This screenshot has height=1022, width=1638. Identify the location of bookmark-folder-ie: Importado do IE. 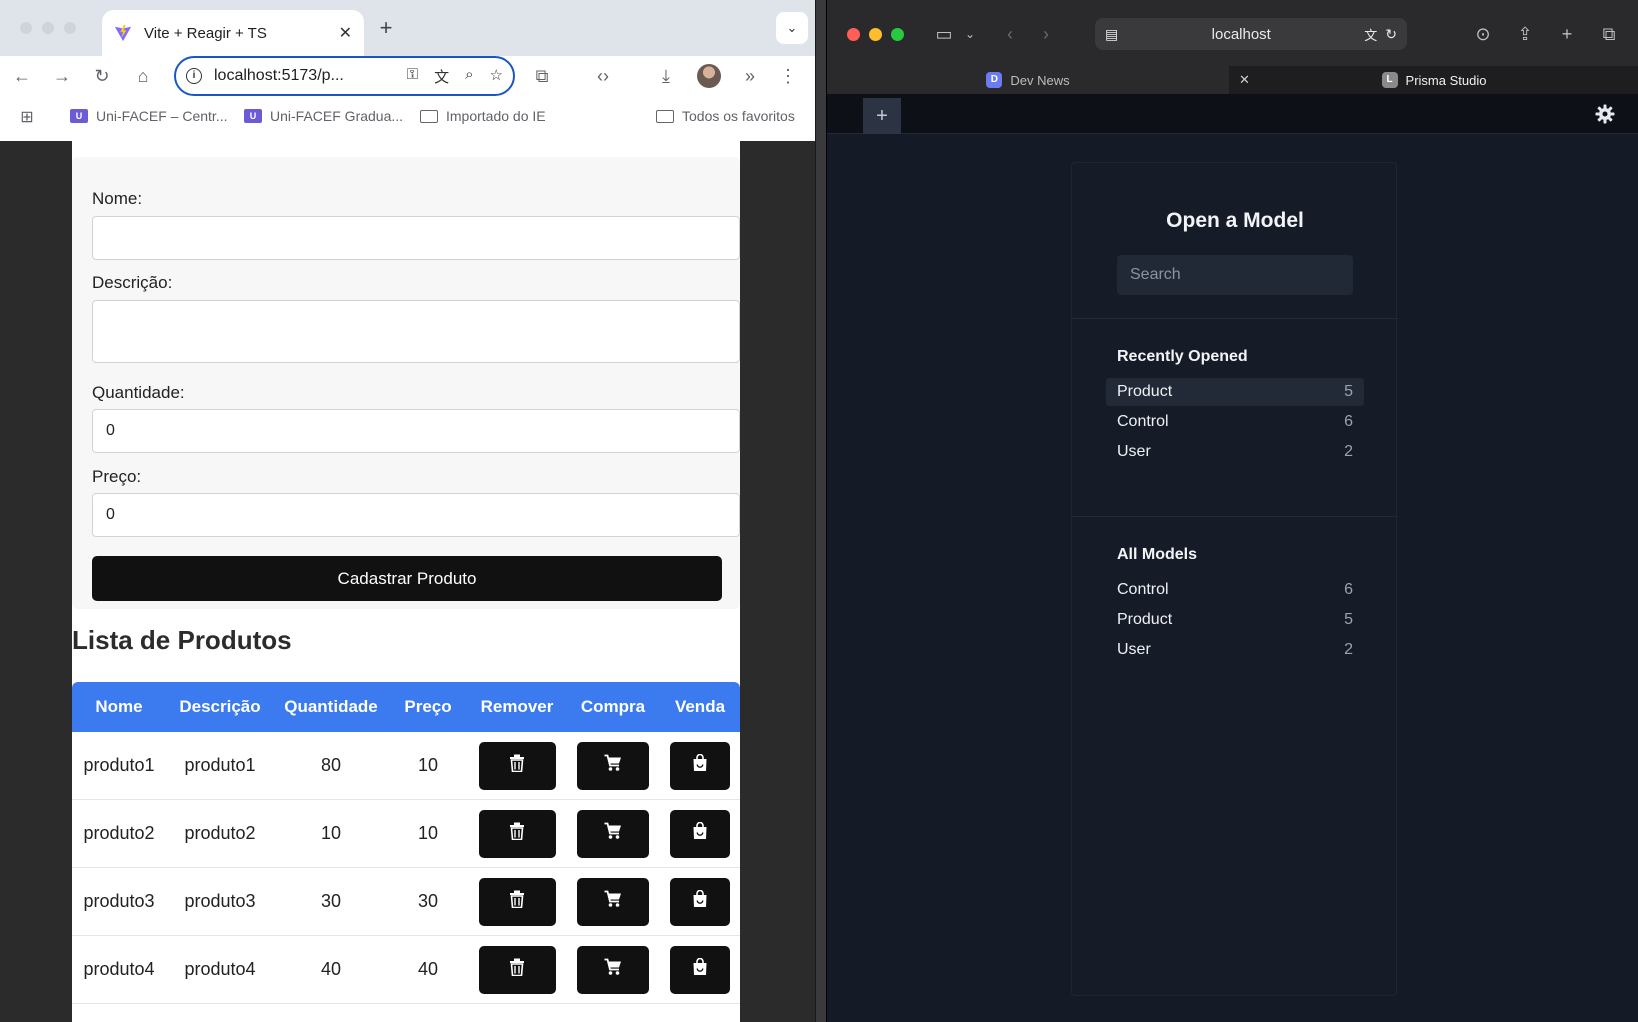
(483, 116).